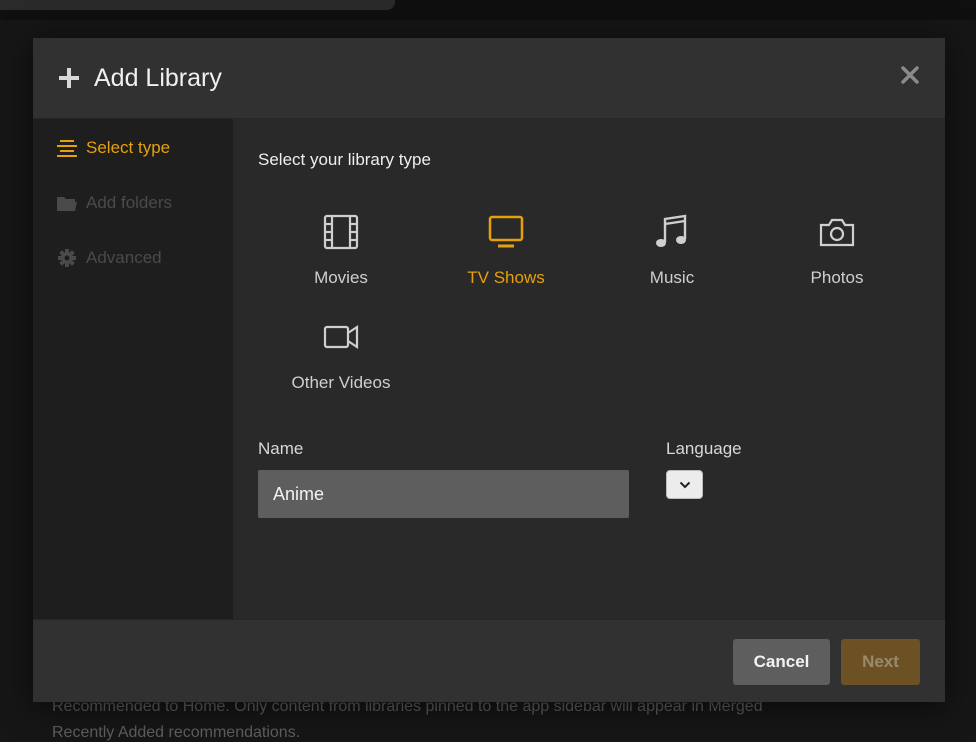  Describe the element at coordinates (506, 277) in the screenshot. I see `tile-label: TV Shows` at that location.